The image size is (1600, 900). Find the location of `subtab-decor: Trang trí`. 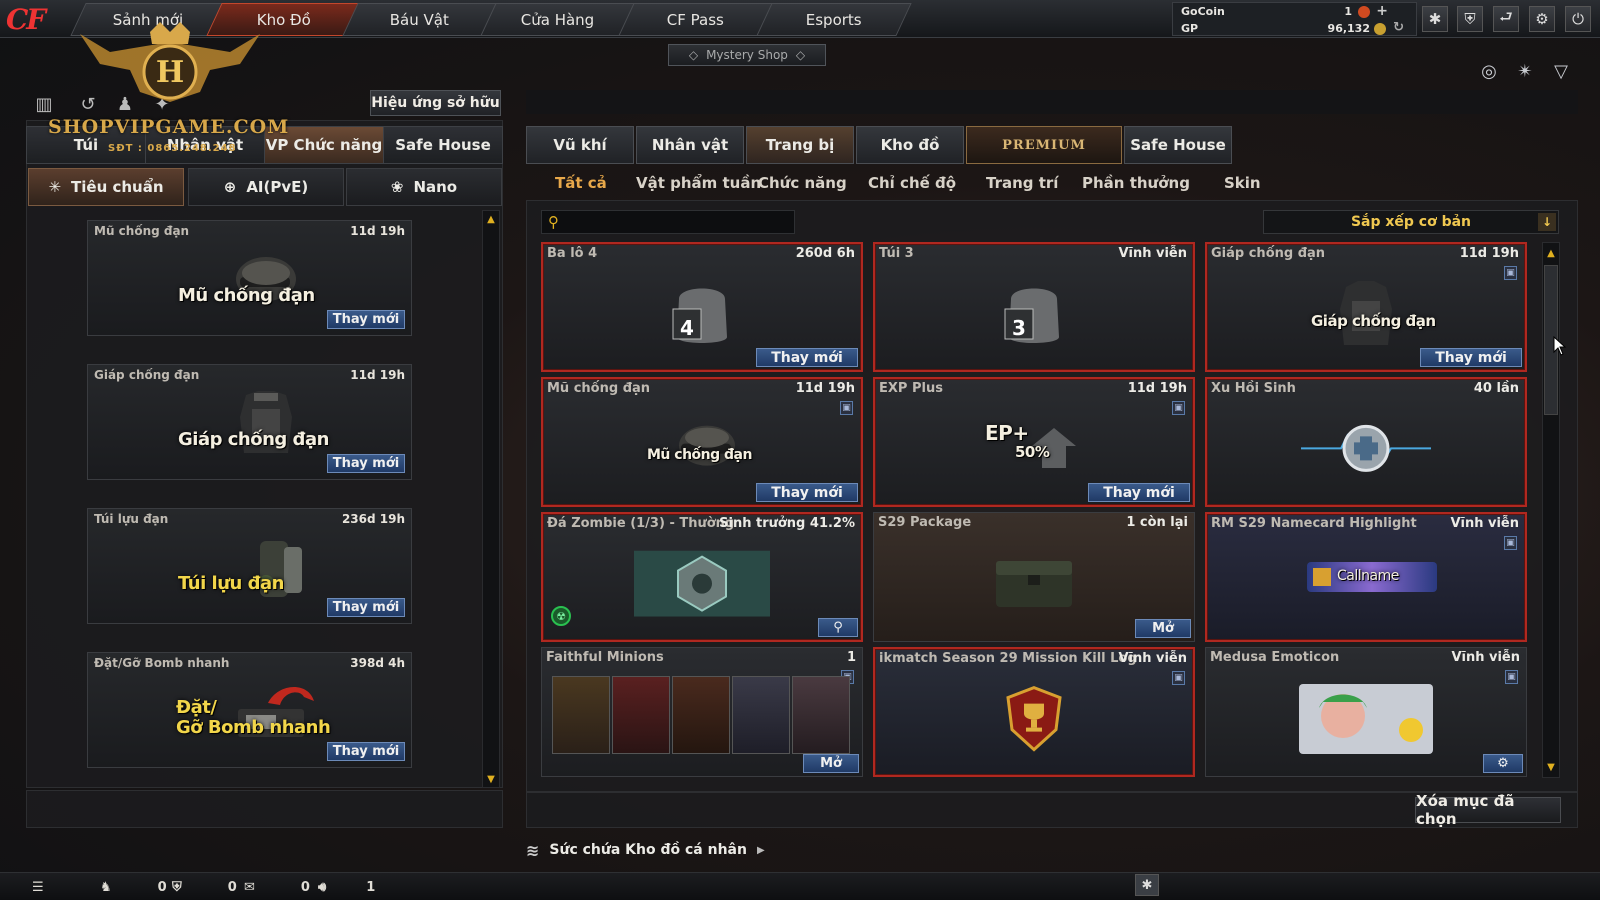

subtab-decor: Trang trí is located at coordinates (1022, 184).